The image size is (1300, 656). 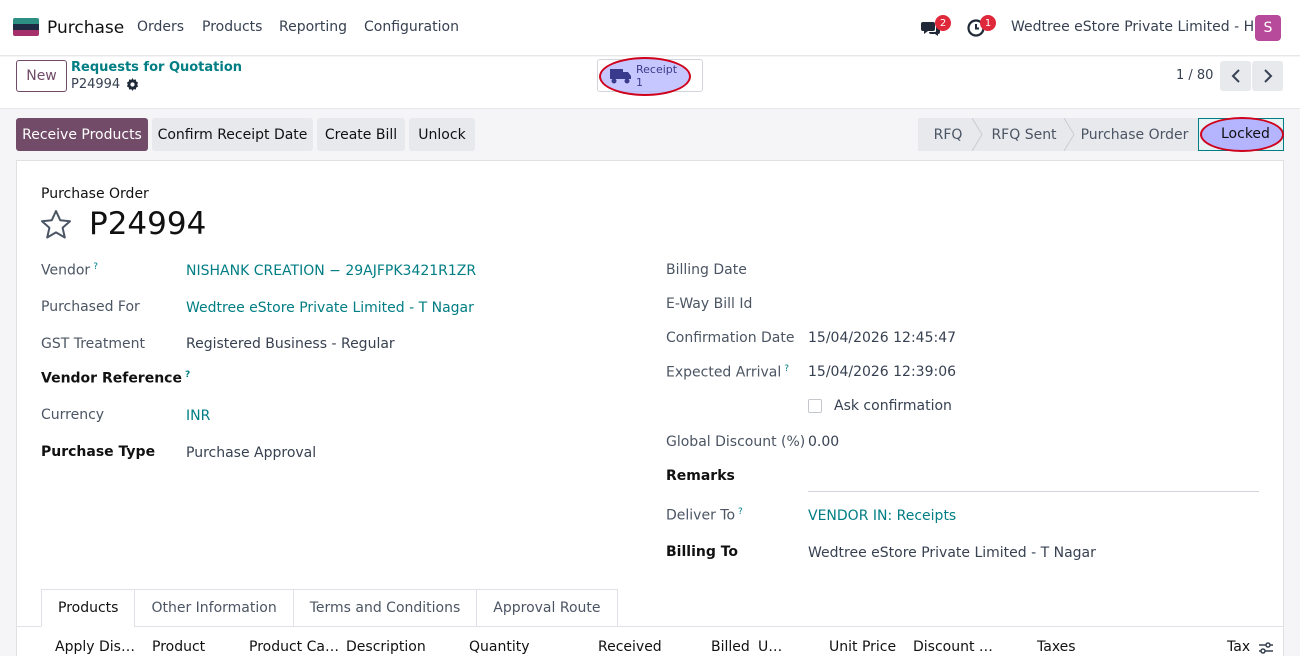 What do you see at coordinates (882, 338) in the screenshot?
I see `confirmation-date-field: 15/04/2026 12:45:47` at bounding box center [882, 338].